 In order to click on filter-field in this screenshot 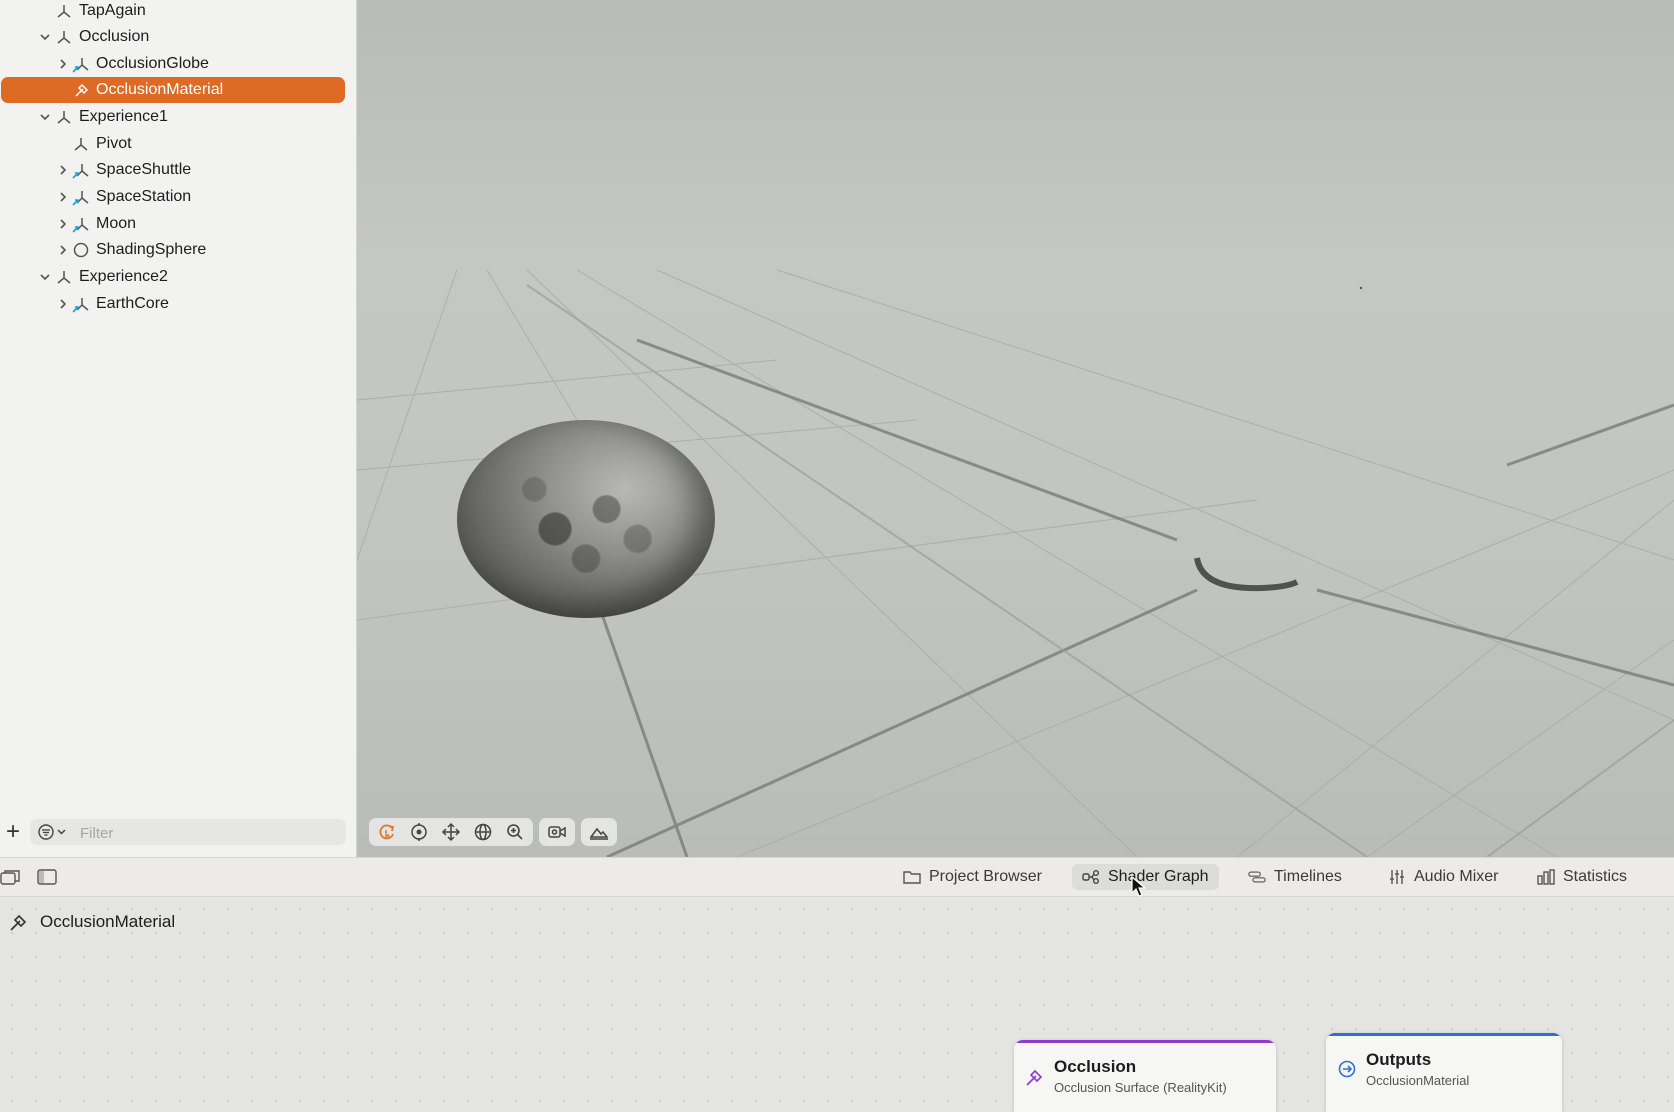, I will do `click(188, 832)`.